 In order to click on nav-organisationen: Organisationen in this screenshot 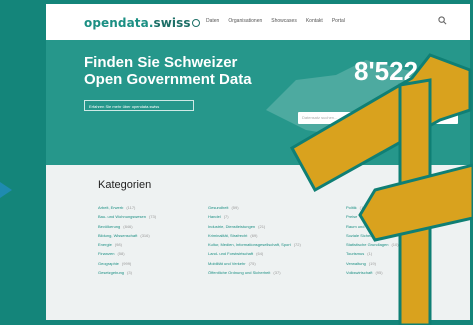, I will do `click(245, 21)`.